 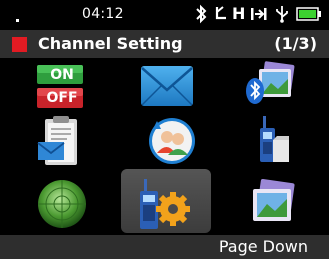 What do you see at coordinates (270, 82) in the screenshot?
I see `bluetooth-photo-icon` at bounding box center [270, 82].